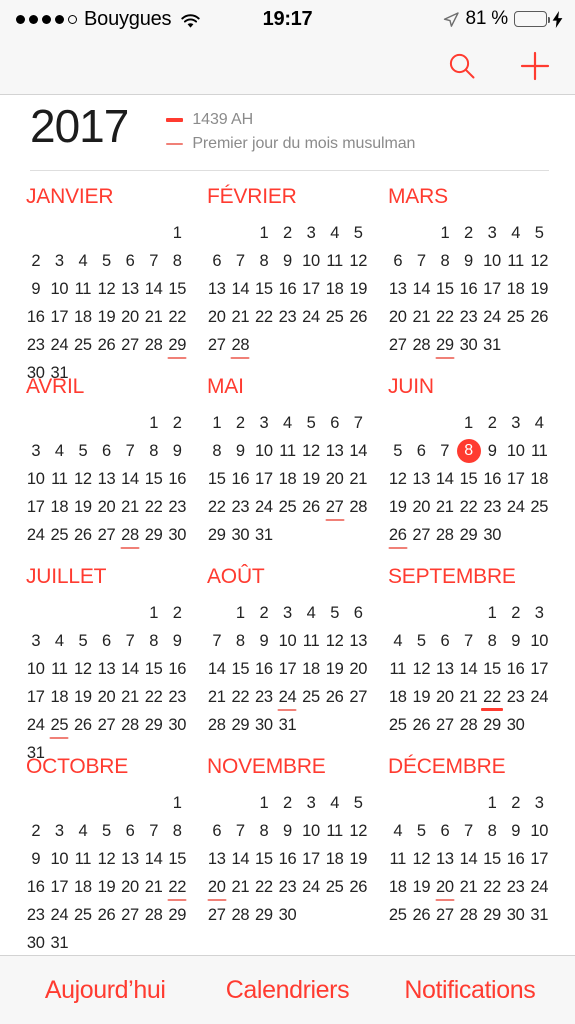 The image size is (575, 1024). I want to click on day-cell: 31, so click(539, 915).